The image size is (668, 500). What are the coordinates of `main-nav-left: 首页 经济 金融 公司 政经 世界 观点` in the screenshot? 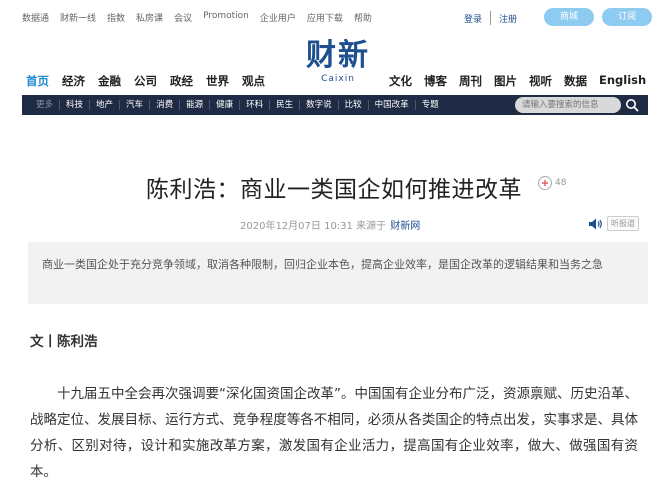 It's located at (145, 81).